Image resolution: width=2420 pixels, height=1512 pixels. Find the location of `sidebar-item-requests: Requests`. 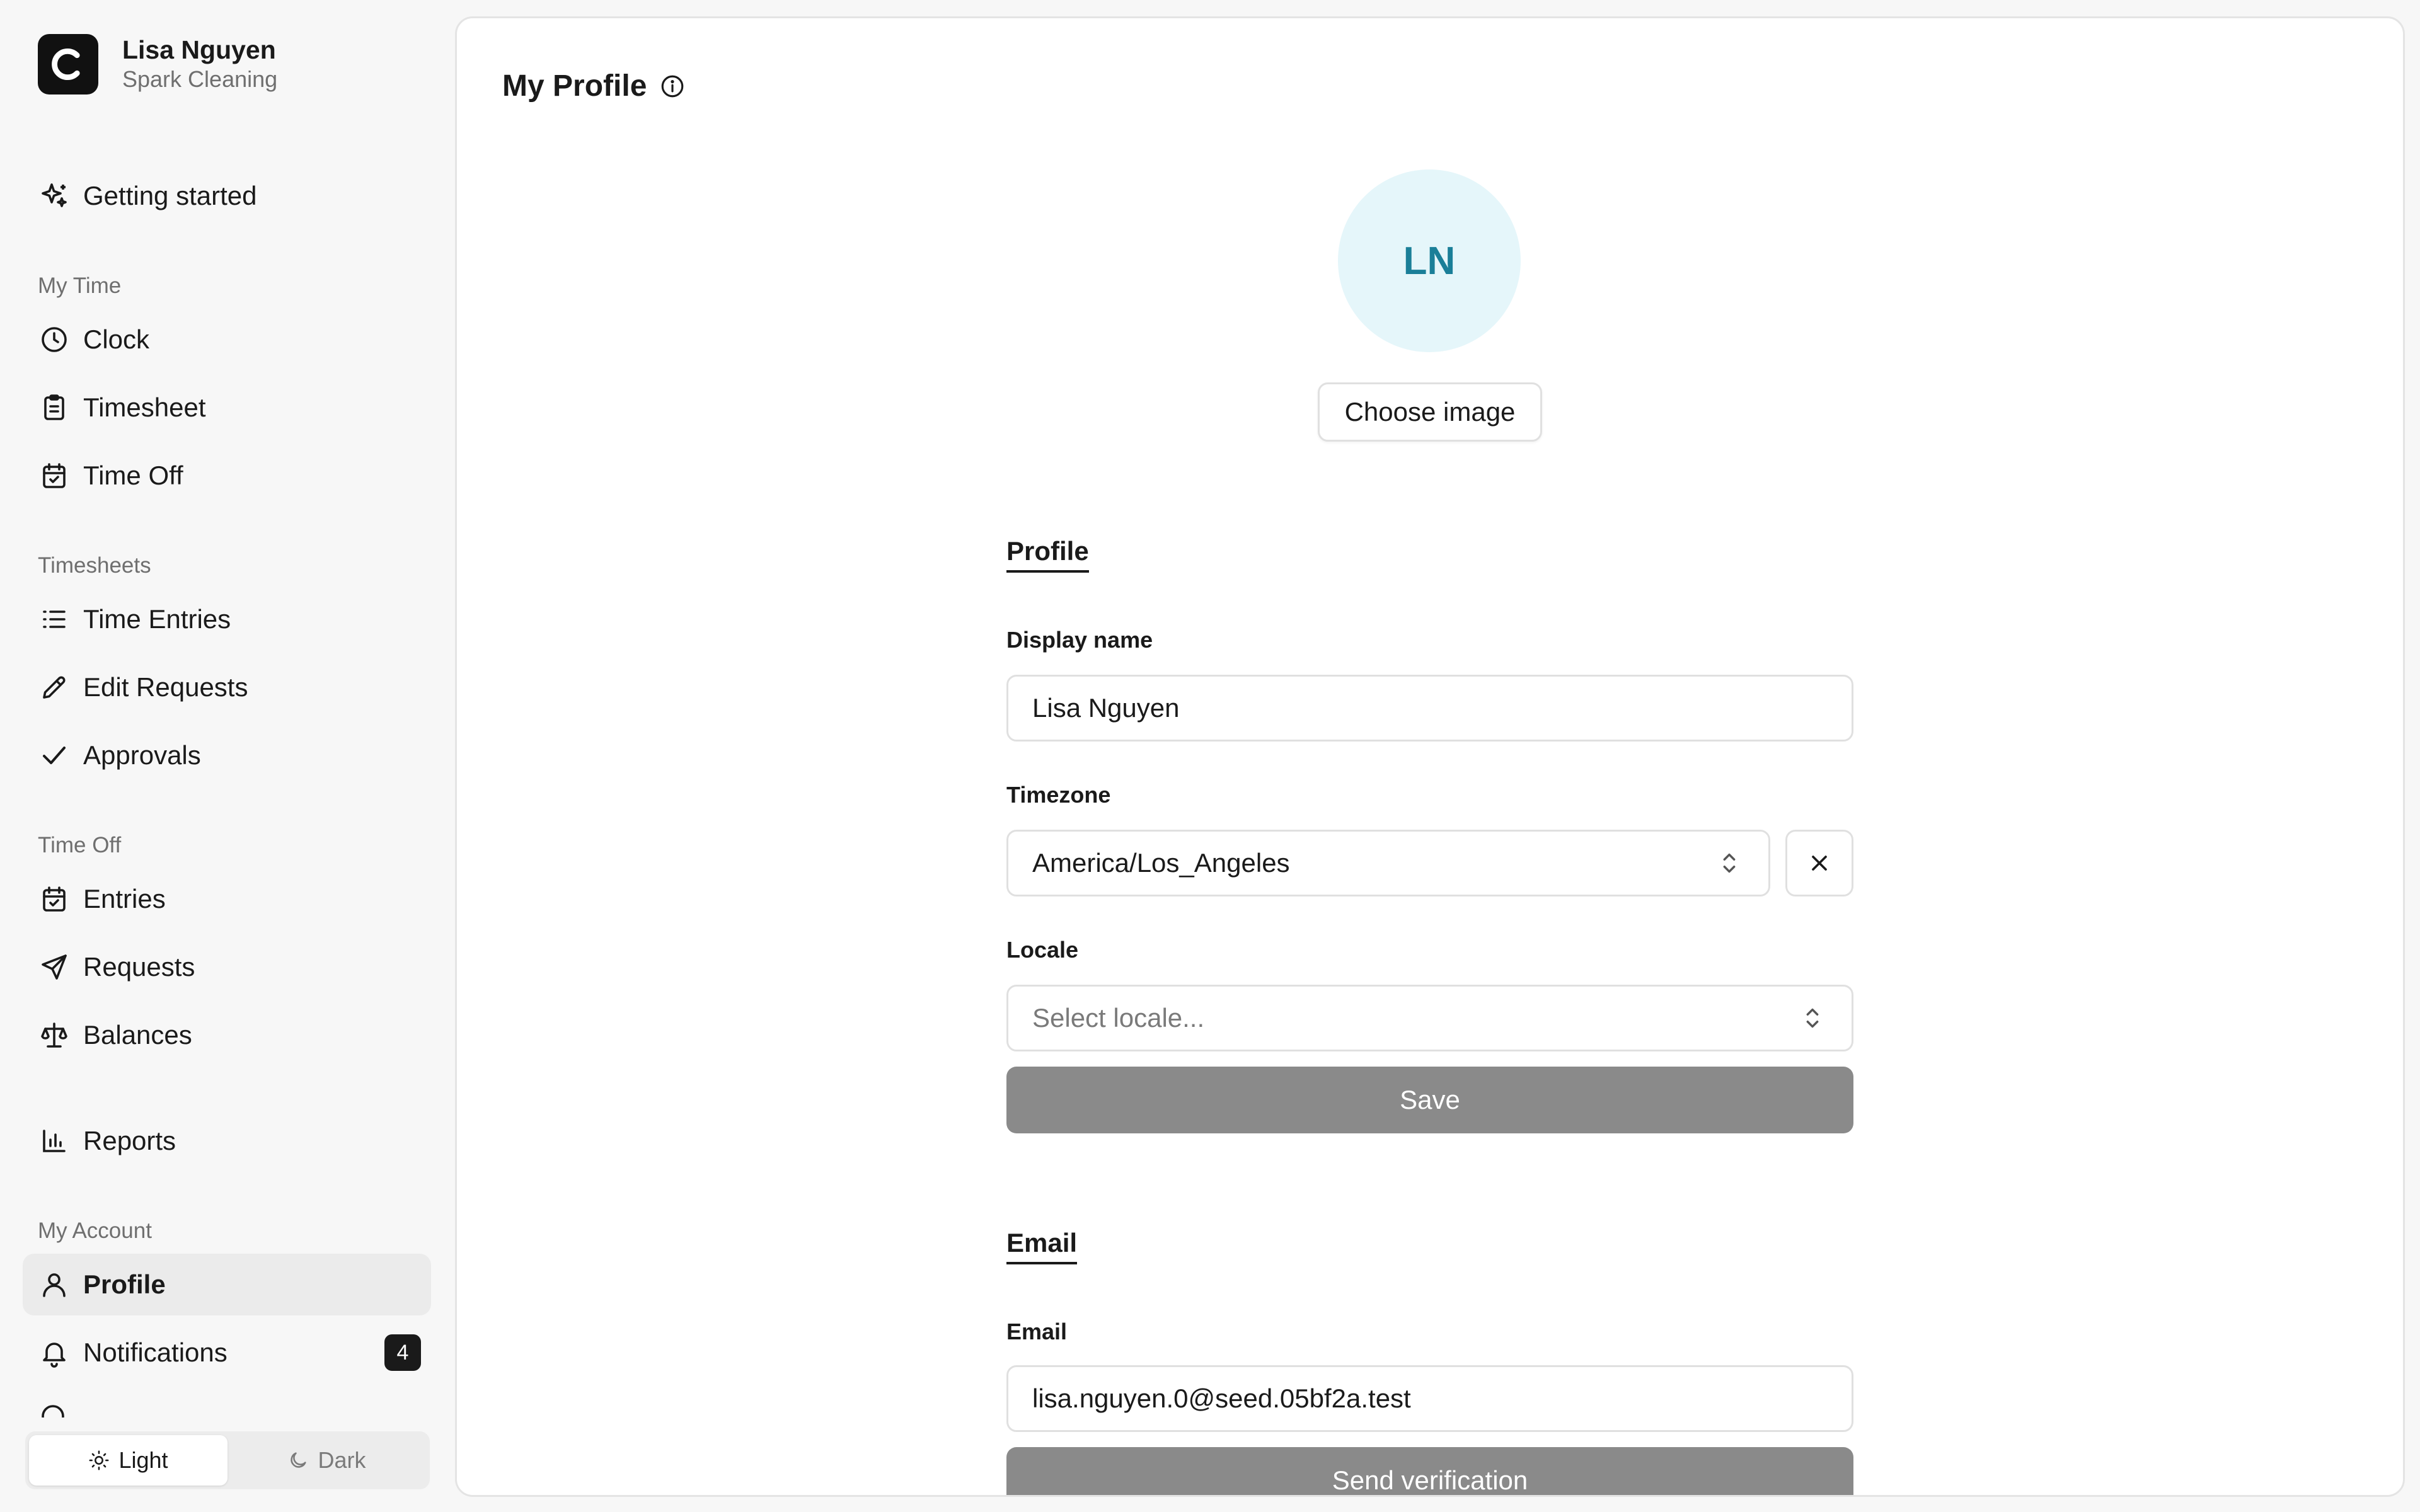

sidebar-item-requests: Requests is located at coordinates (227, 967).